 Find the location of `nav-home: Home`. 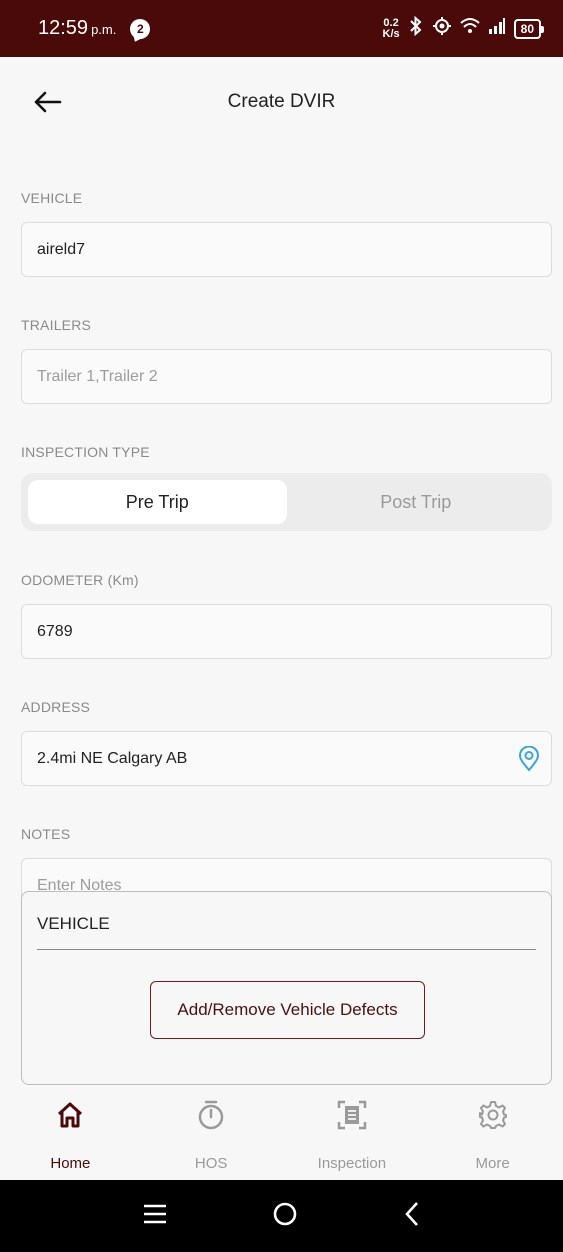

nav-home: Home is located at coordinates (70, 1132).